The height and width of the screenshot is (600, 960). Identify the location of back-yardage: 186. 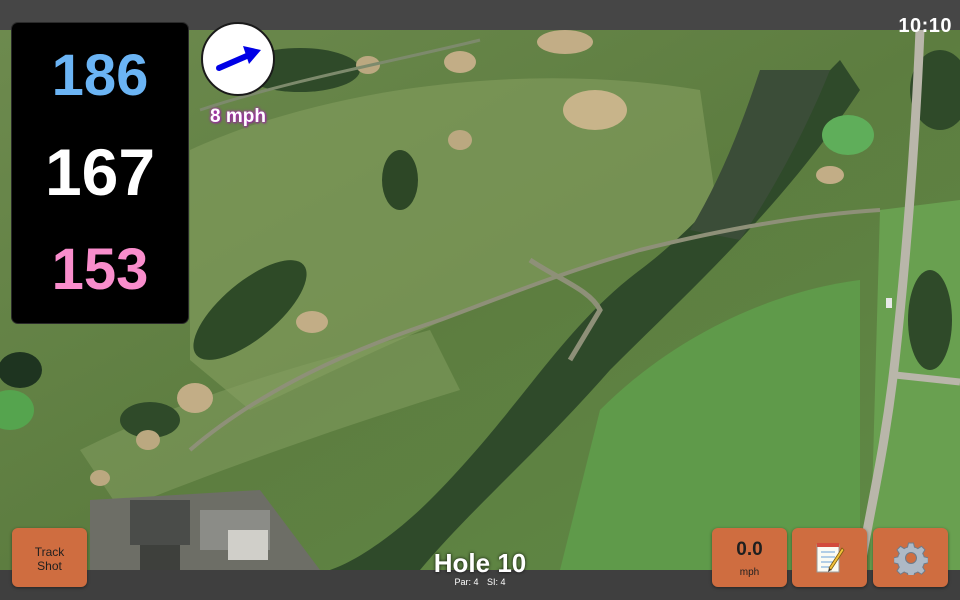
(100, 75).